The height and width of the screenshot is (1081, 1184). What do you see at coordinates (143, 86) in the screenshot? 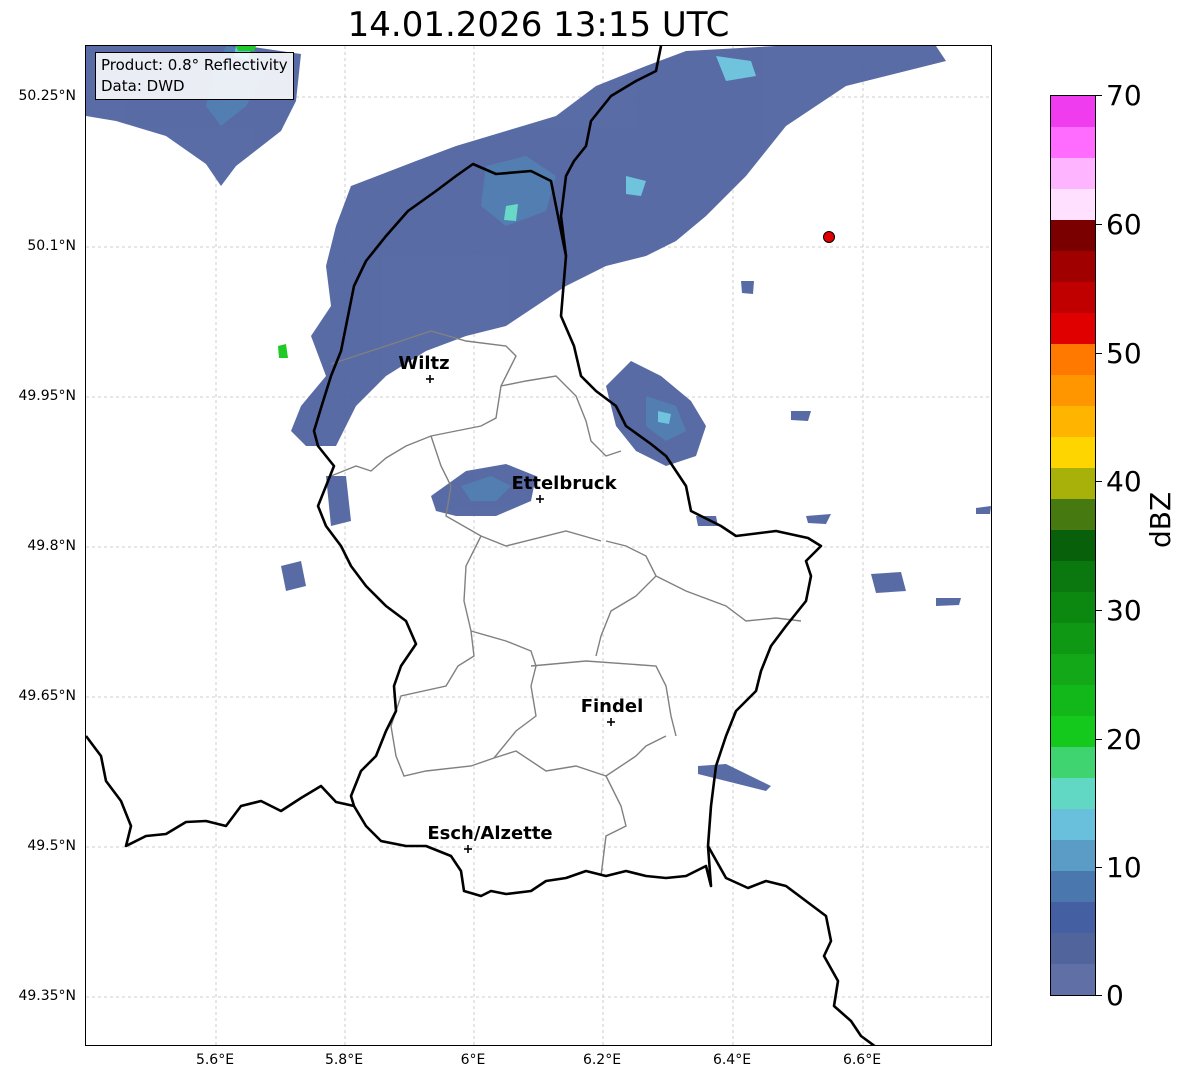
I see `info-data: Data: DWD` at bounding box center [143, 86].